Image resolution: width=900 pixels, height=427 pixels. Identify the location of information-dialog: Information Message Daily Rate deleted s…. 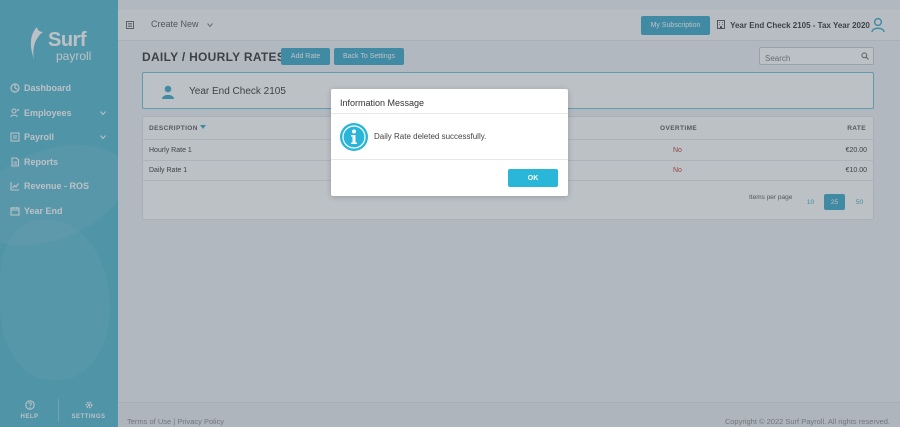
(449, 142).